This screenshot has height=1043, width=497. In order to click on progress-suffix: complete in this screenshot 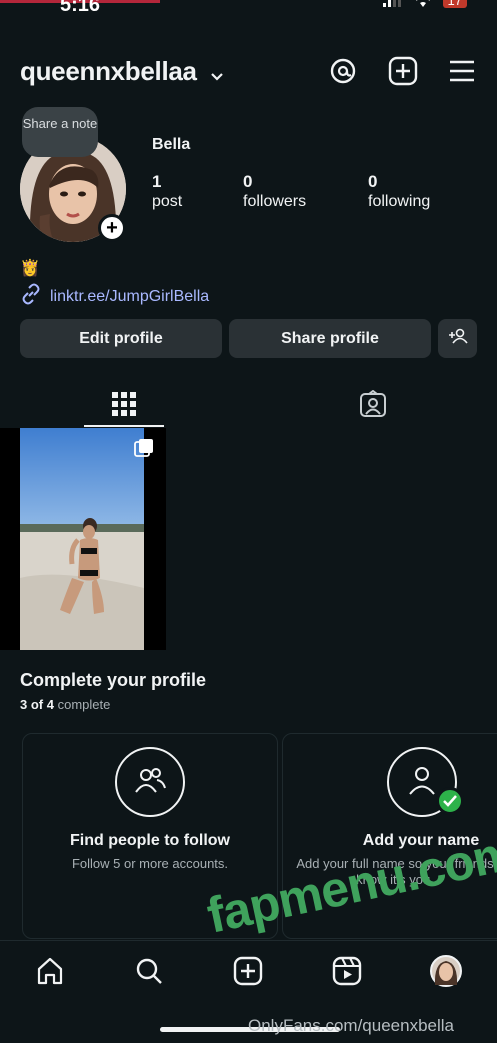, I will do `click(84, 704)`.